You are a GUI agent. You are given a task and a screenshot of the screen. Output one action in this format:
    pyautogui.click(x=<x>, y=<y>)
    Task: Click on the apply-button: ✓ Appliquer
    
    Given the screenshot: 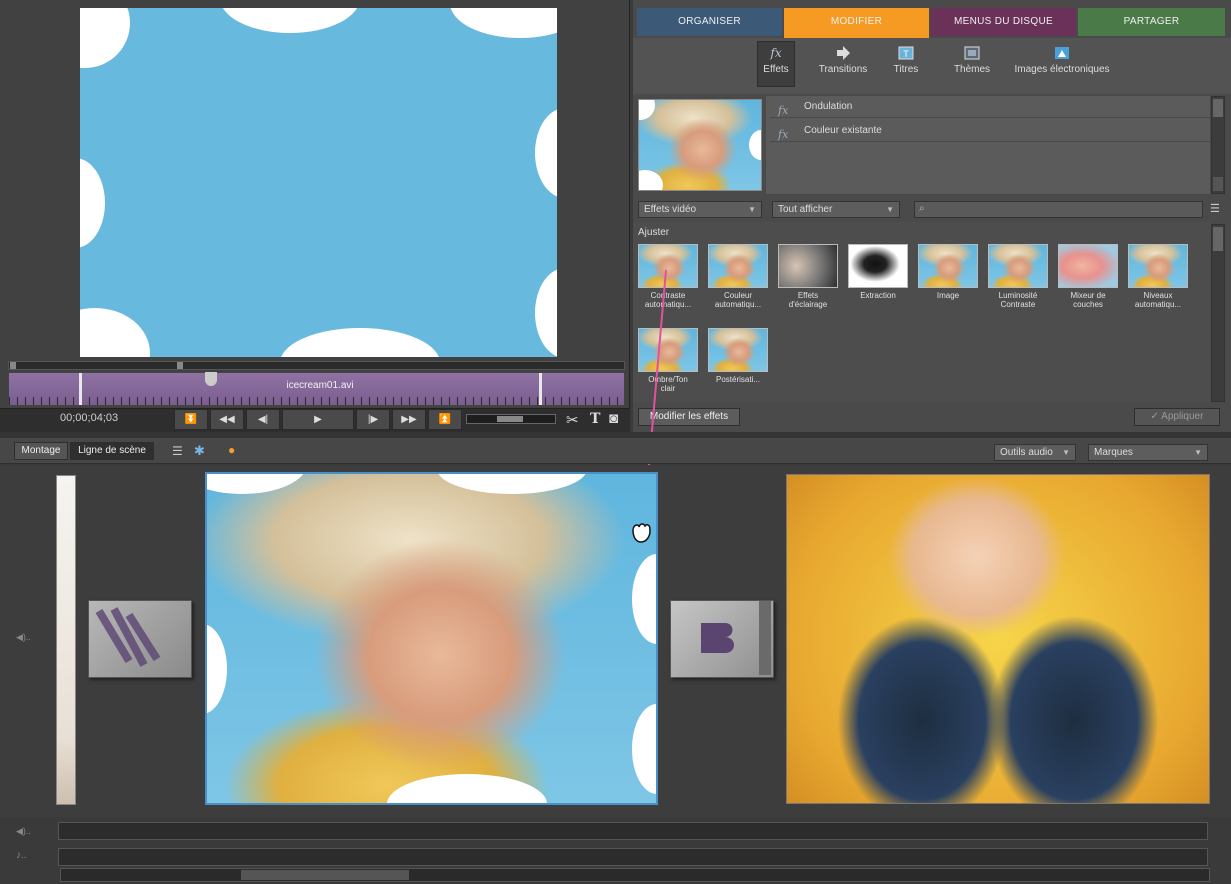 What is the action you would take?
    pyautogui.click(x=1177, y=417)
    